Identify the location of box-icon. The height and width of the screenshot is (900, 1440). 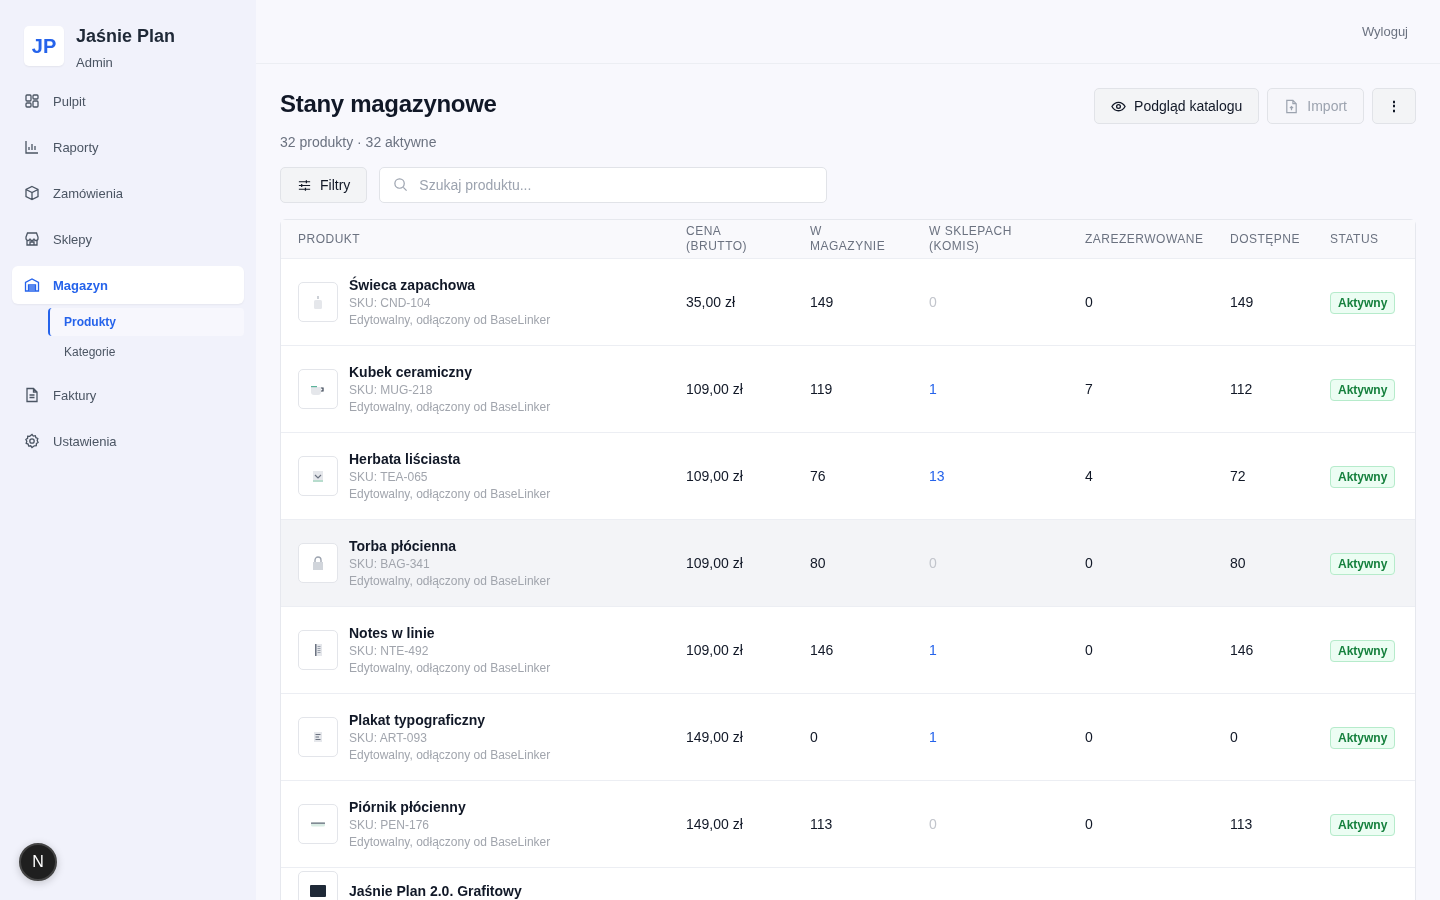
(32, 193).